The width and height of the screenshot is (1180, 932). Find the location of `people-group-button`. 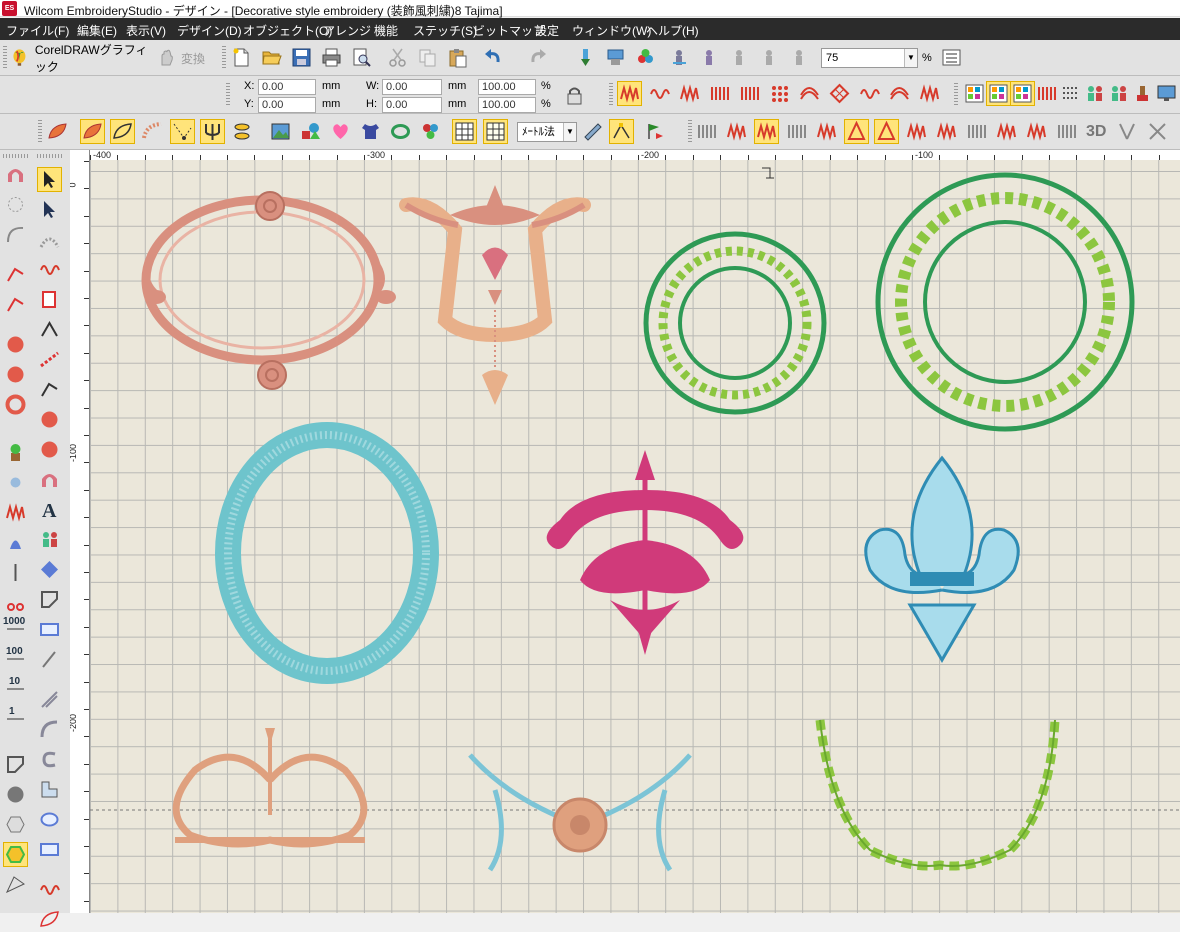

people-group-button is located at coordinates (1118, 93).